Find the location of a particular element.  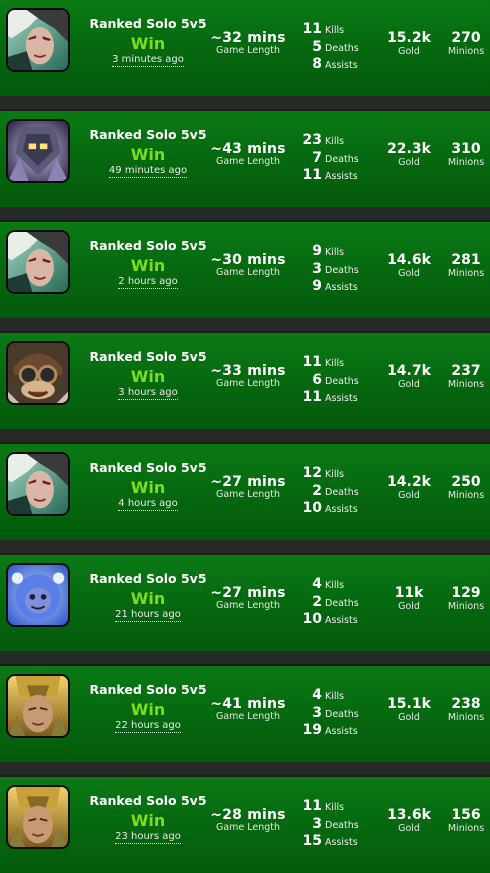

time-ago: 21 hours ago is located at coordinates (148, 615).